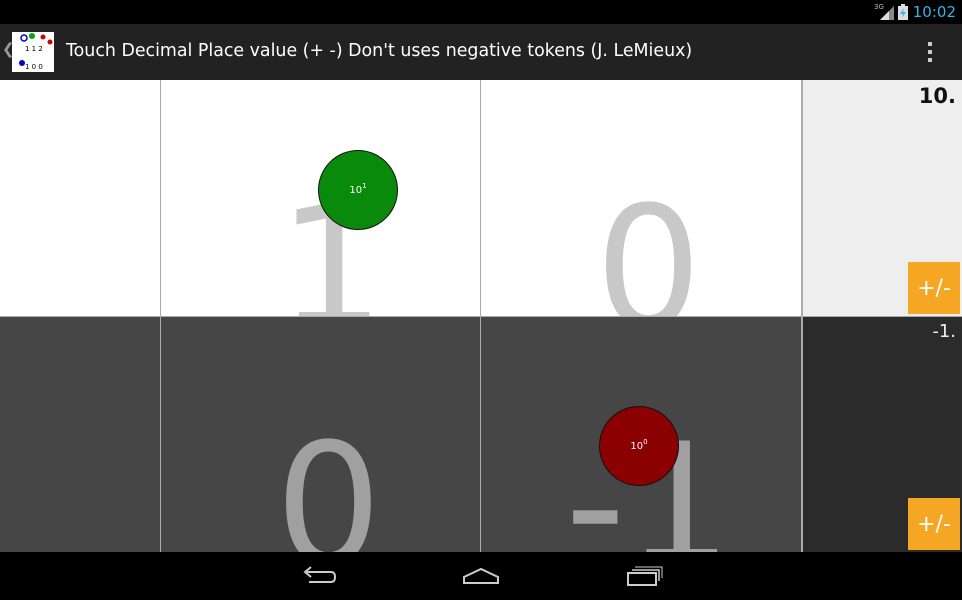  I want to click on positive-total-panel: 10. +/-, so click(882, 198).